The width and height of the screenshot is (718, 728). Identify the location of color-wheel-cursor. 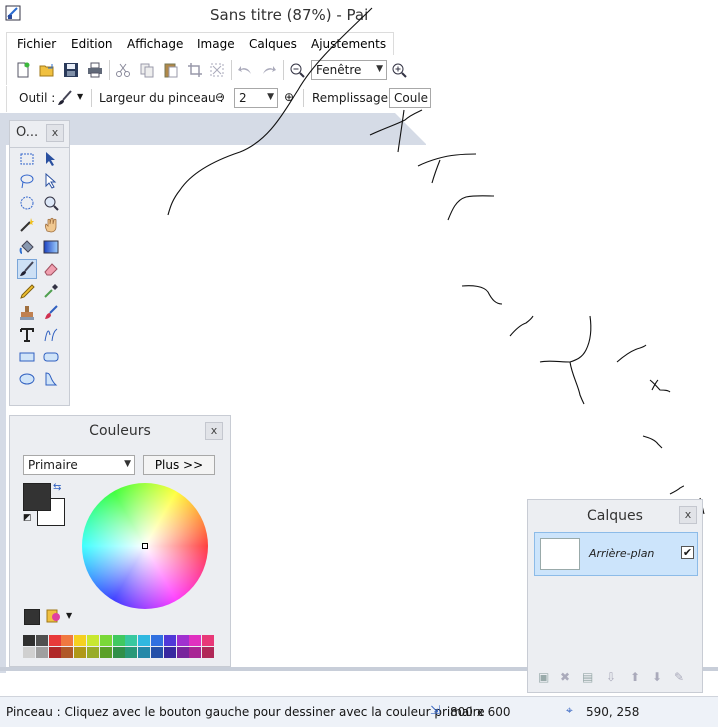
(145, 546).